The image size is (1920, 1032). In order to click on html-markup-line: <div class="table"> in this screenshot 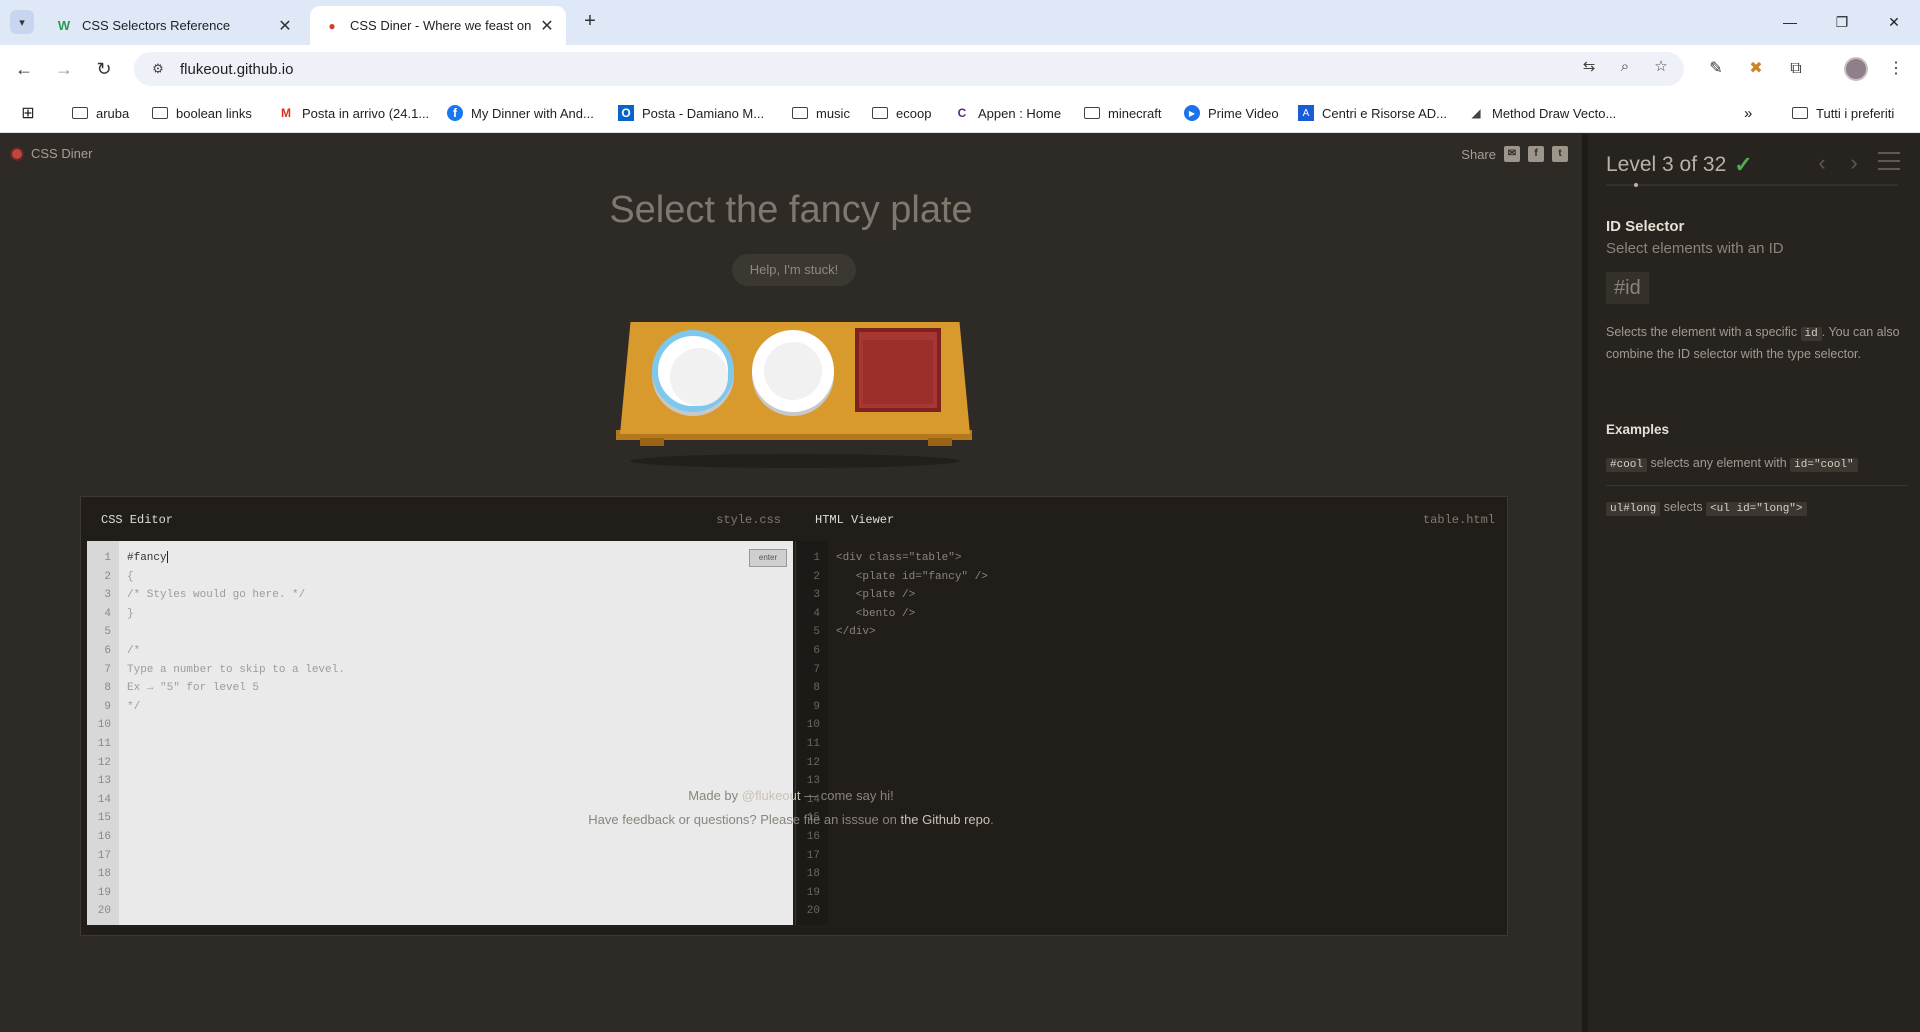, I will do `click(912, 558)`.